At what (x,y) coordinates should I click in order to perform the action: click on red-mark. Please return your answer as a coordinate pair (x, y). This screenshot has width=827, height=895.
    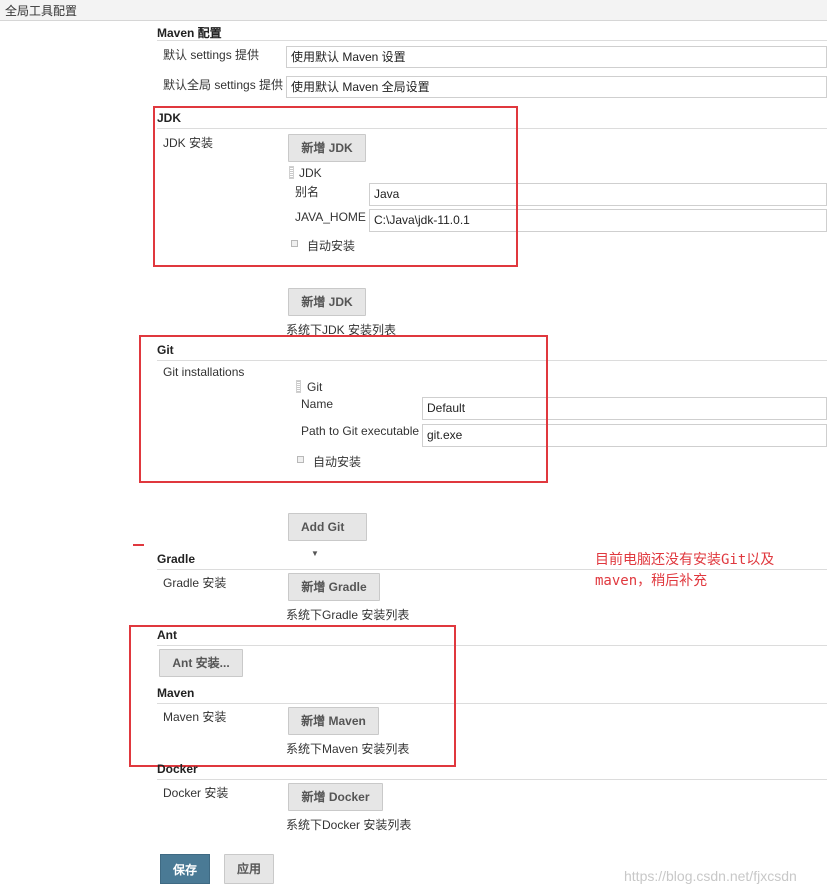
    Looking at the image, I should click on (138, 545).